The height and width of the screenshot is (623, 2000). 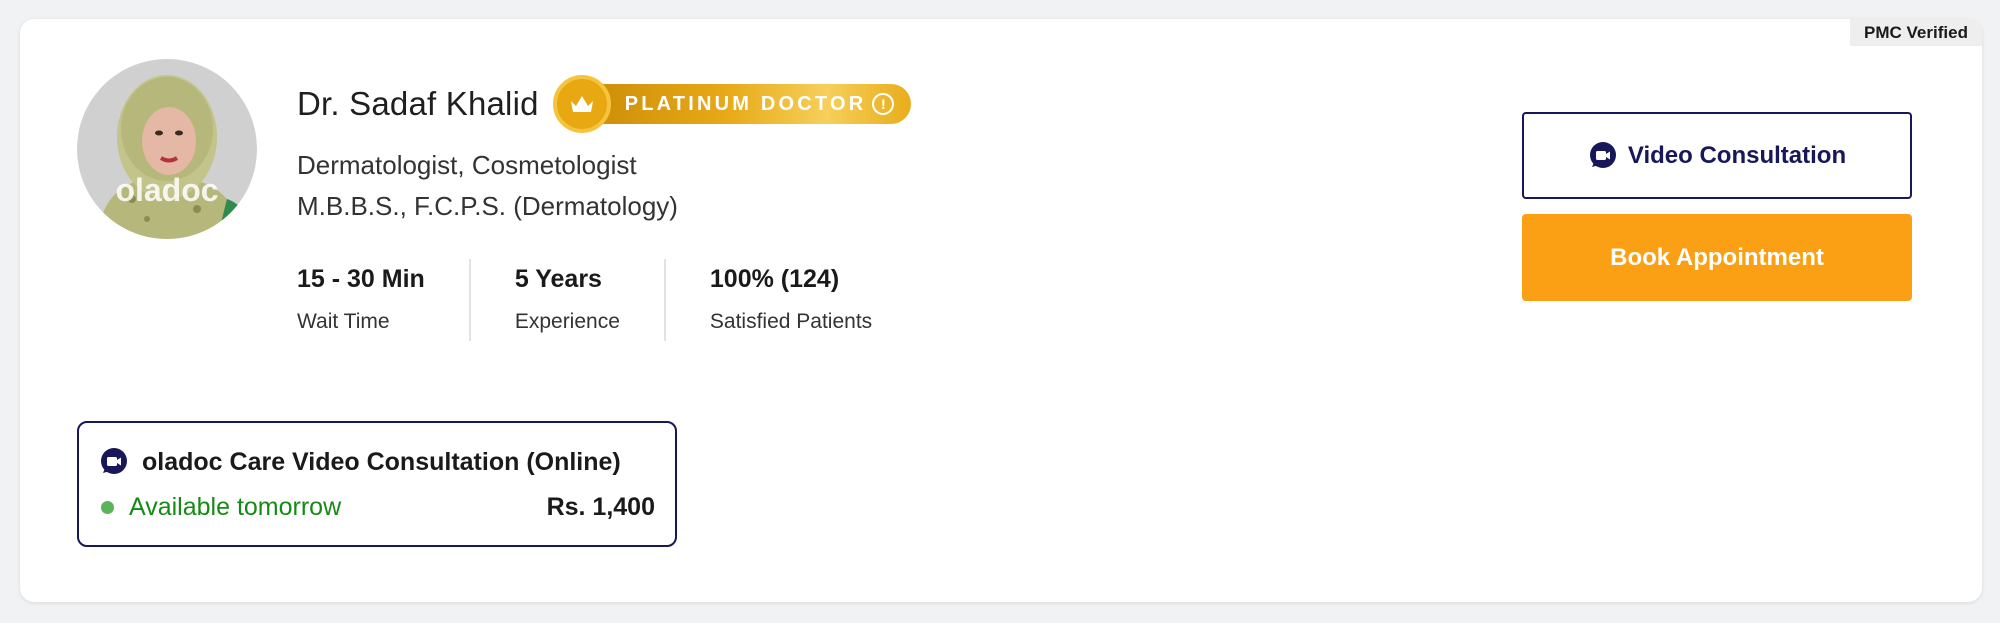 I want to click on degrees: M.B.B.S., F.C.P.S. (Dermatology), so click(x=487, y=206).